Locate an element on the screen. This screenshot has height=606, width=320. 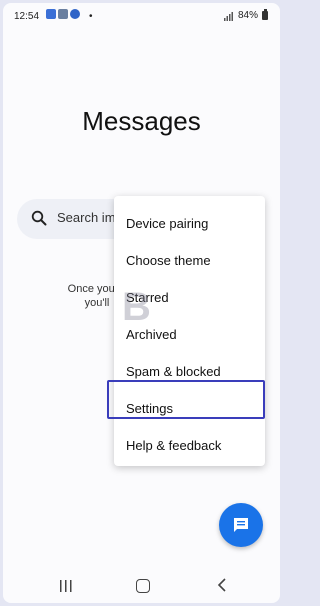
back-icon is located at coordinates (222, 585).